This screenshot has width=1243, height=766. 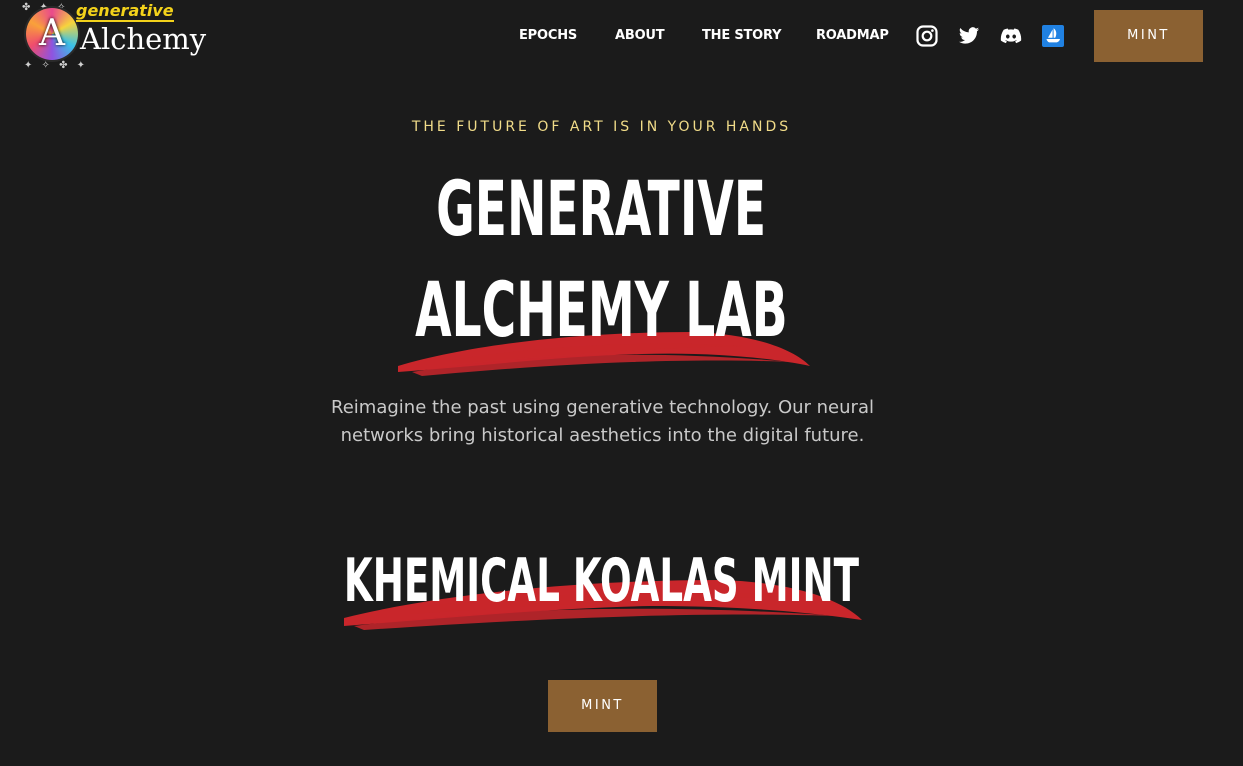 What do you see at coordinates (601, 127) in the screenshot?
I see `hero-eyebrow: THE FUTURE OF ART IS IN YOUR HANDS` at bounding box center [601, 127].